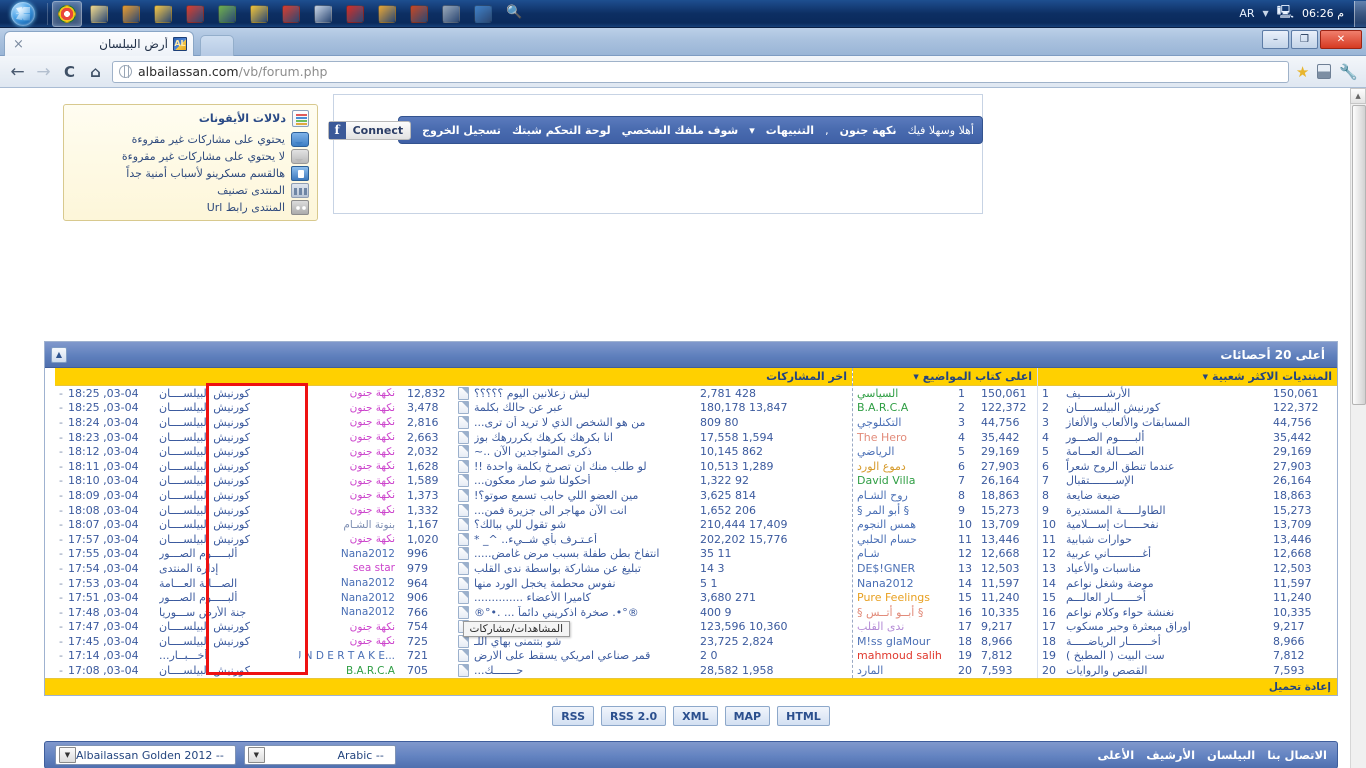 The height and width of the screenshot is (768, 1366). I want to click on forum-name-link: اوراق مبعثرة وحبر مسكوب, so click(1166, 626).